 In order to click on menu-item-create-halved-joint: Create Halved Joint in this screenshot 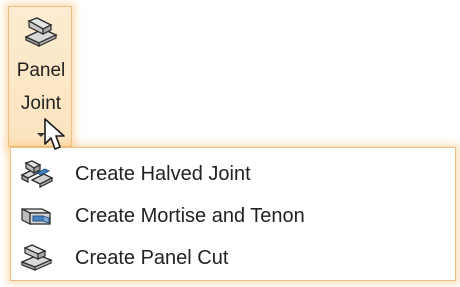, I will do `click(233, 174)`.